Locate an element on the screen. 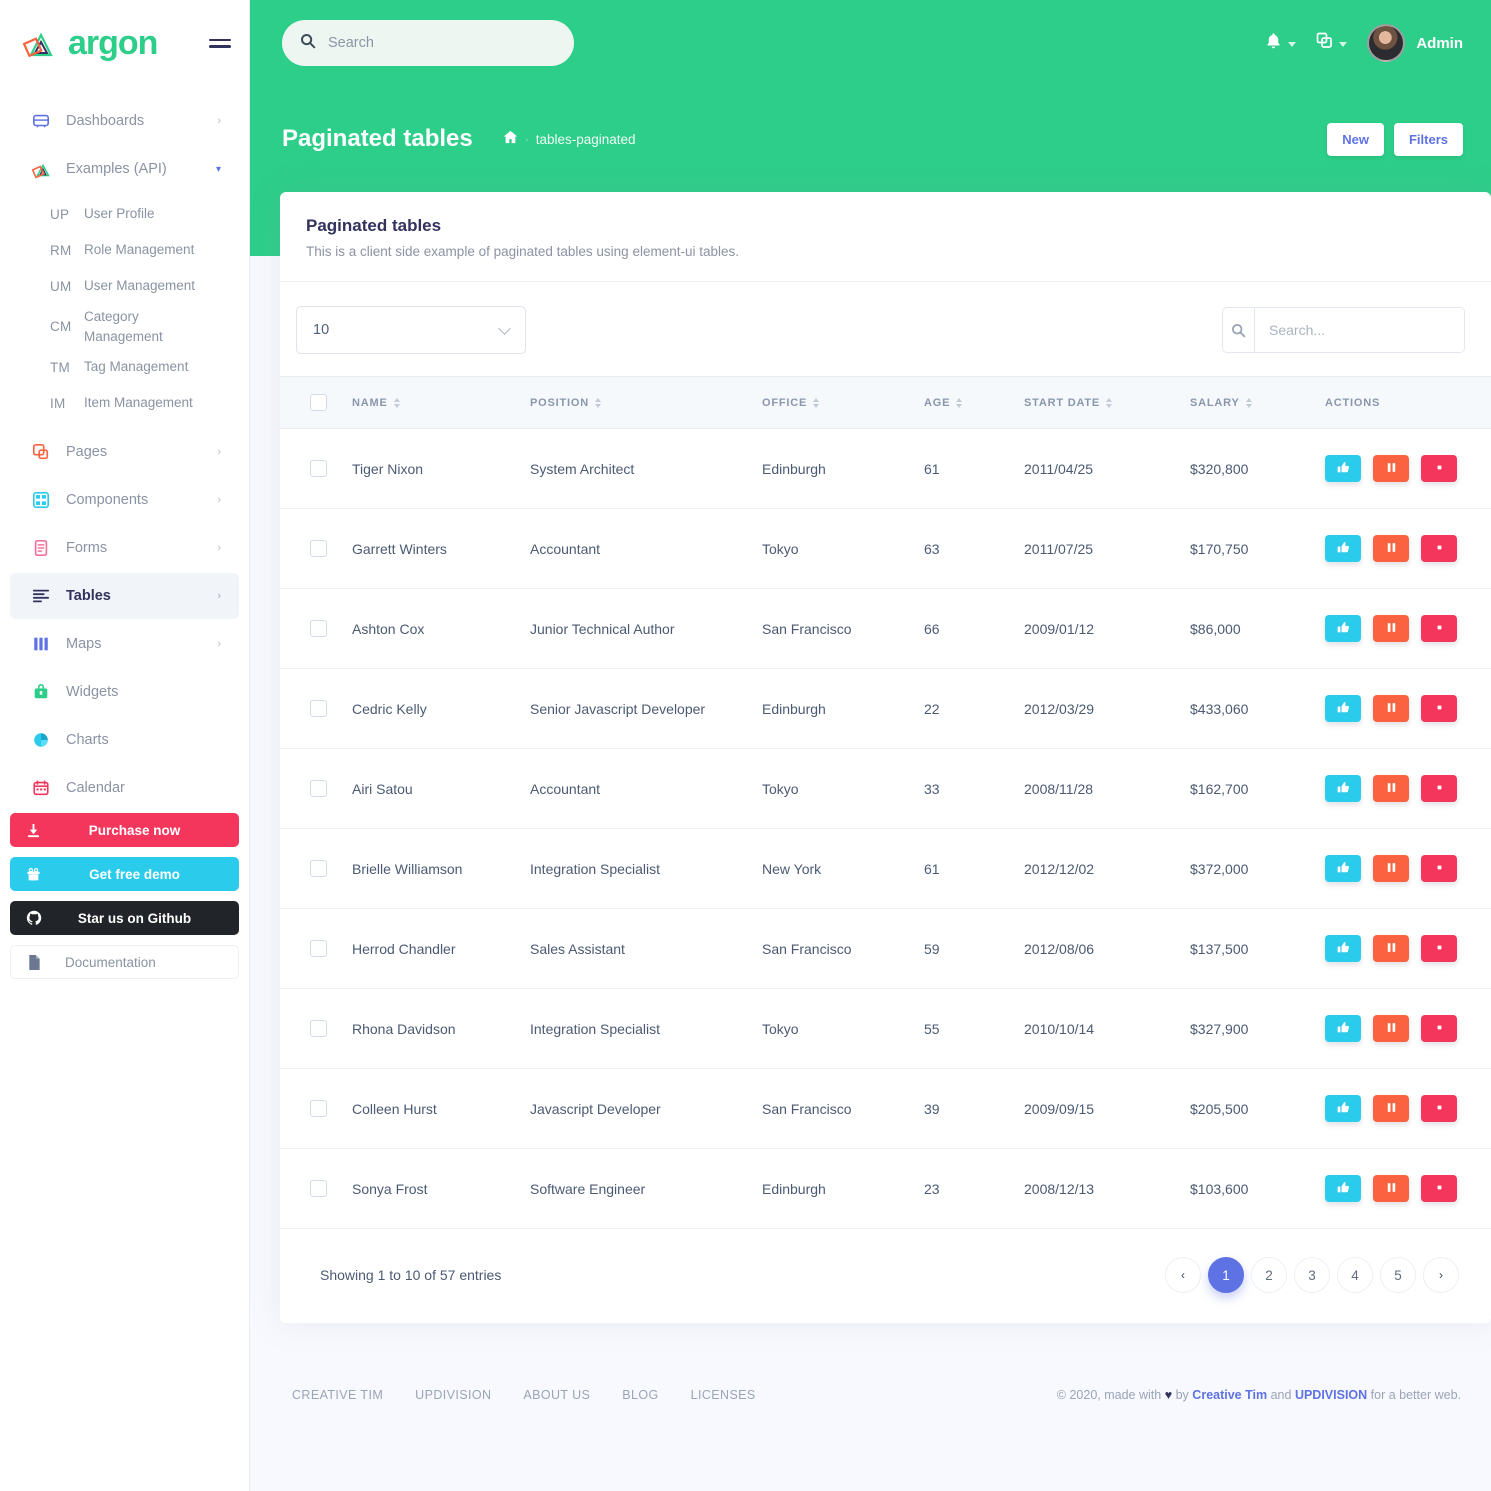 The width and height of the screenshot is (1491, 1491). footer-link: CREATIVE TIM is located at coordinates (337, 1395).